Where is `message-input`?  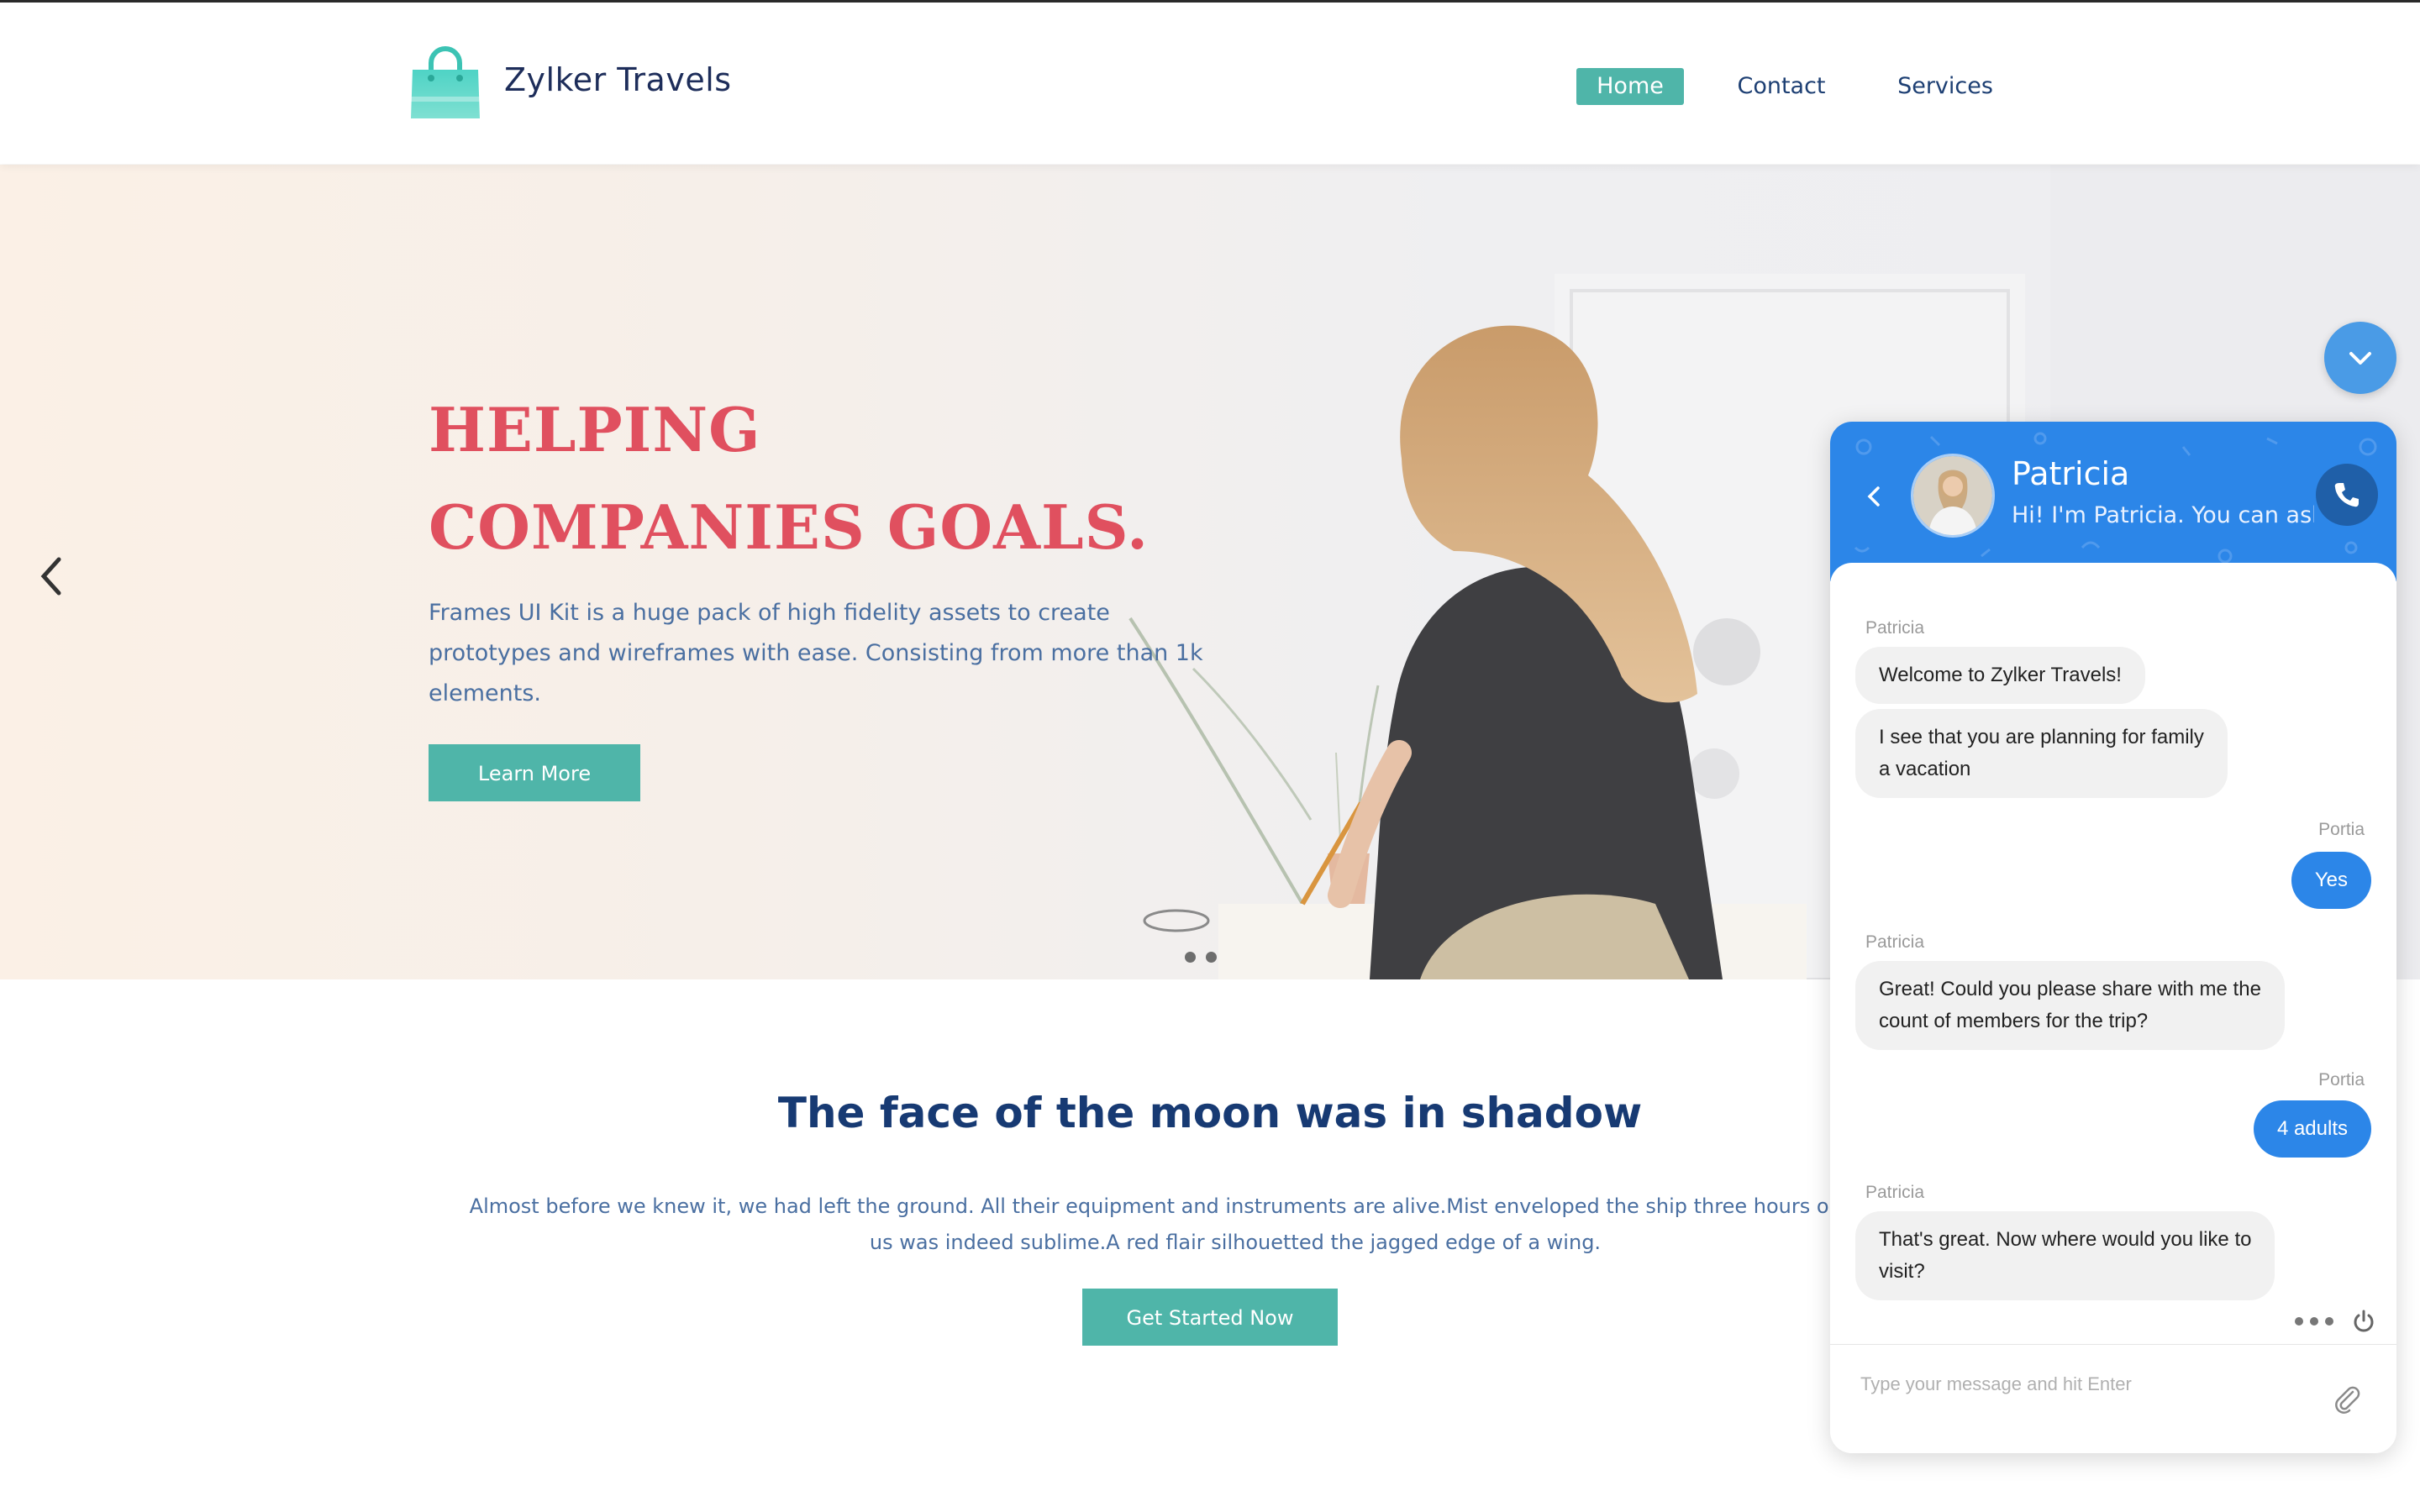
message-input is located at coordinates (2087, 1384).